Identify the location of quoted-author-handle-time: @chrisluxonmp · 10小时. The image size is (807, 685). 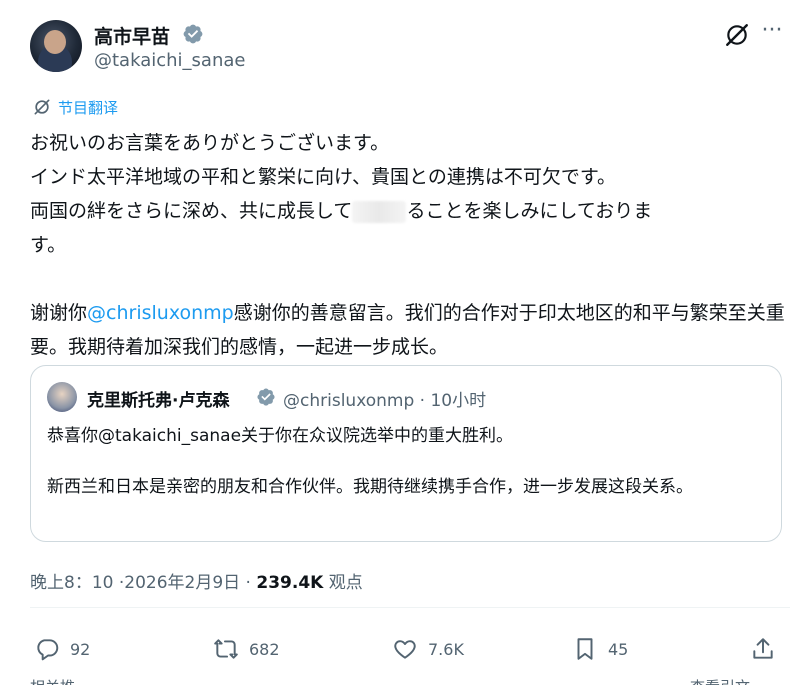
(384, 398).